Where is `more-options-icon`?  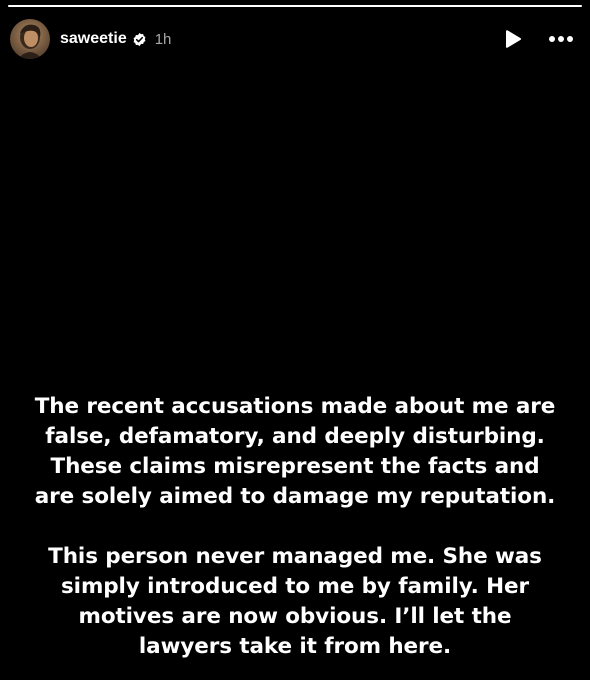 more-options-icon is located at coordinates (561, 39).